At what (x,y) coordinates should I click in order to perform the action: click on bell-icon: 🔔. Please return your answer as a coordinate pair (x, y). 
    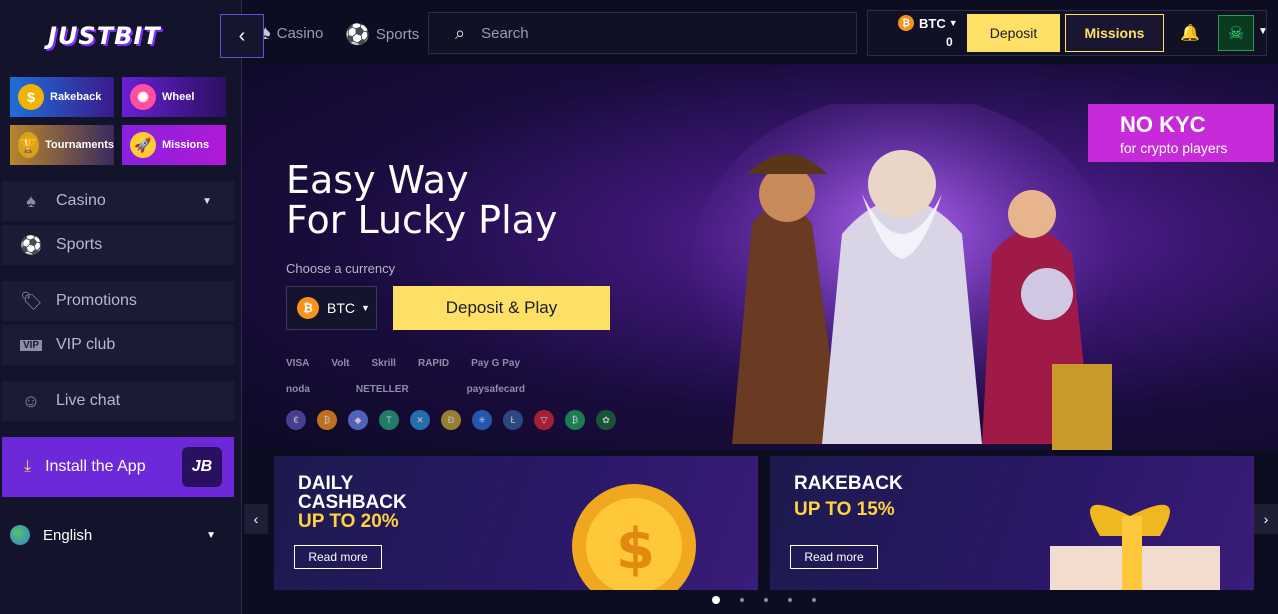
    Looking at the image, I should click on (1190, 33).